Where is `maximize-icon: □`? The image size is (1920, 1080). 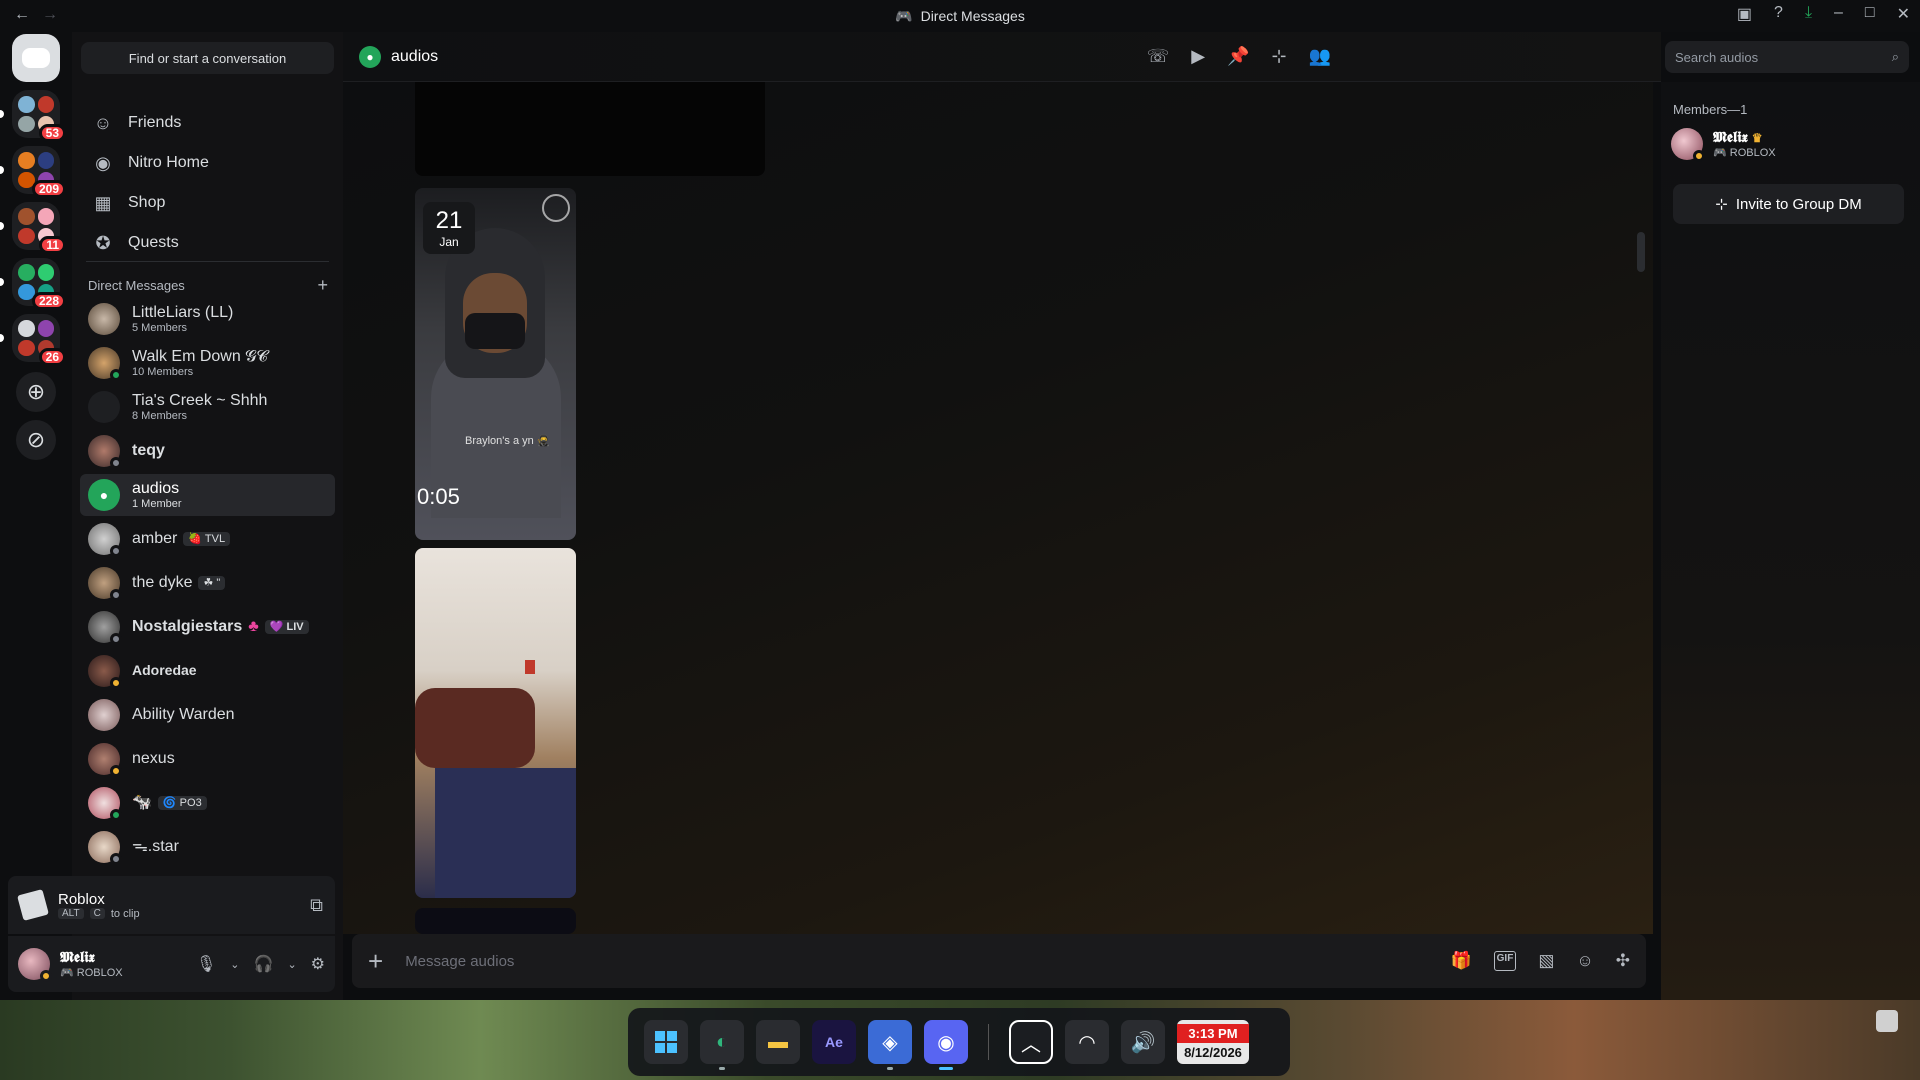 maximize-icon: □ is located at coordinates (1870, 14).